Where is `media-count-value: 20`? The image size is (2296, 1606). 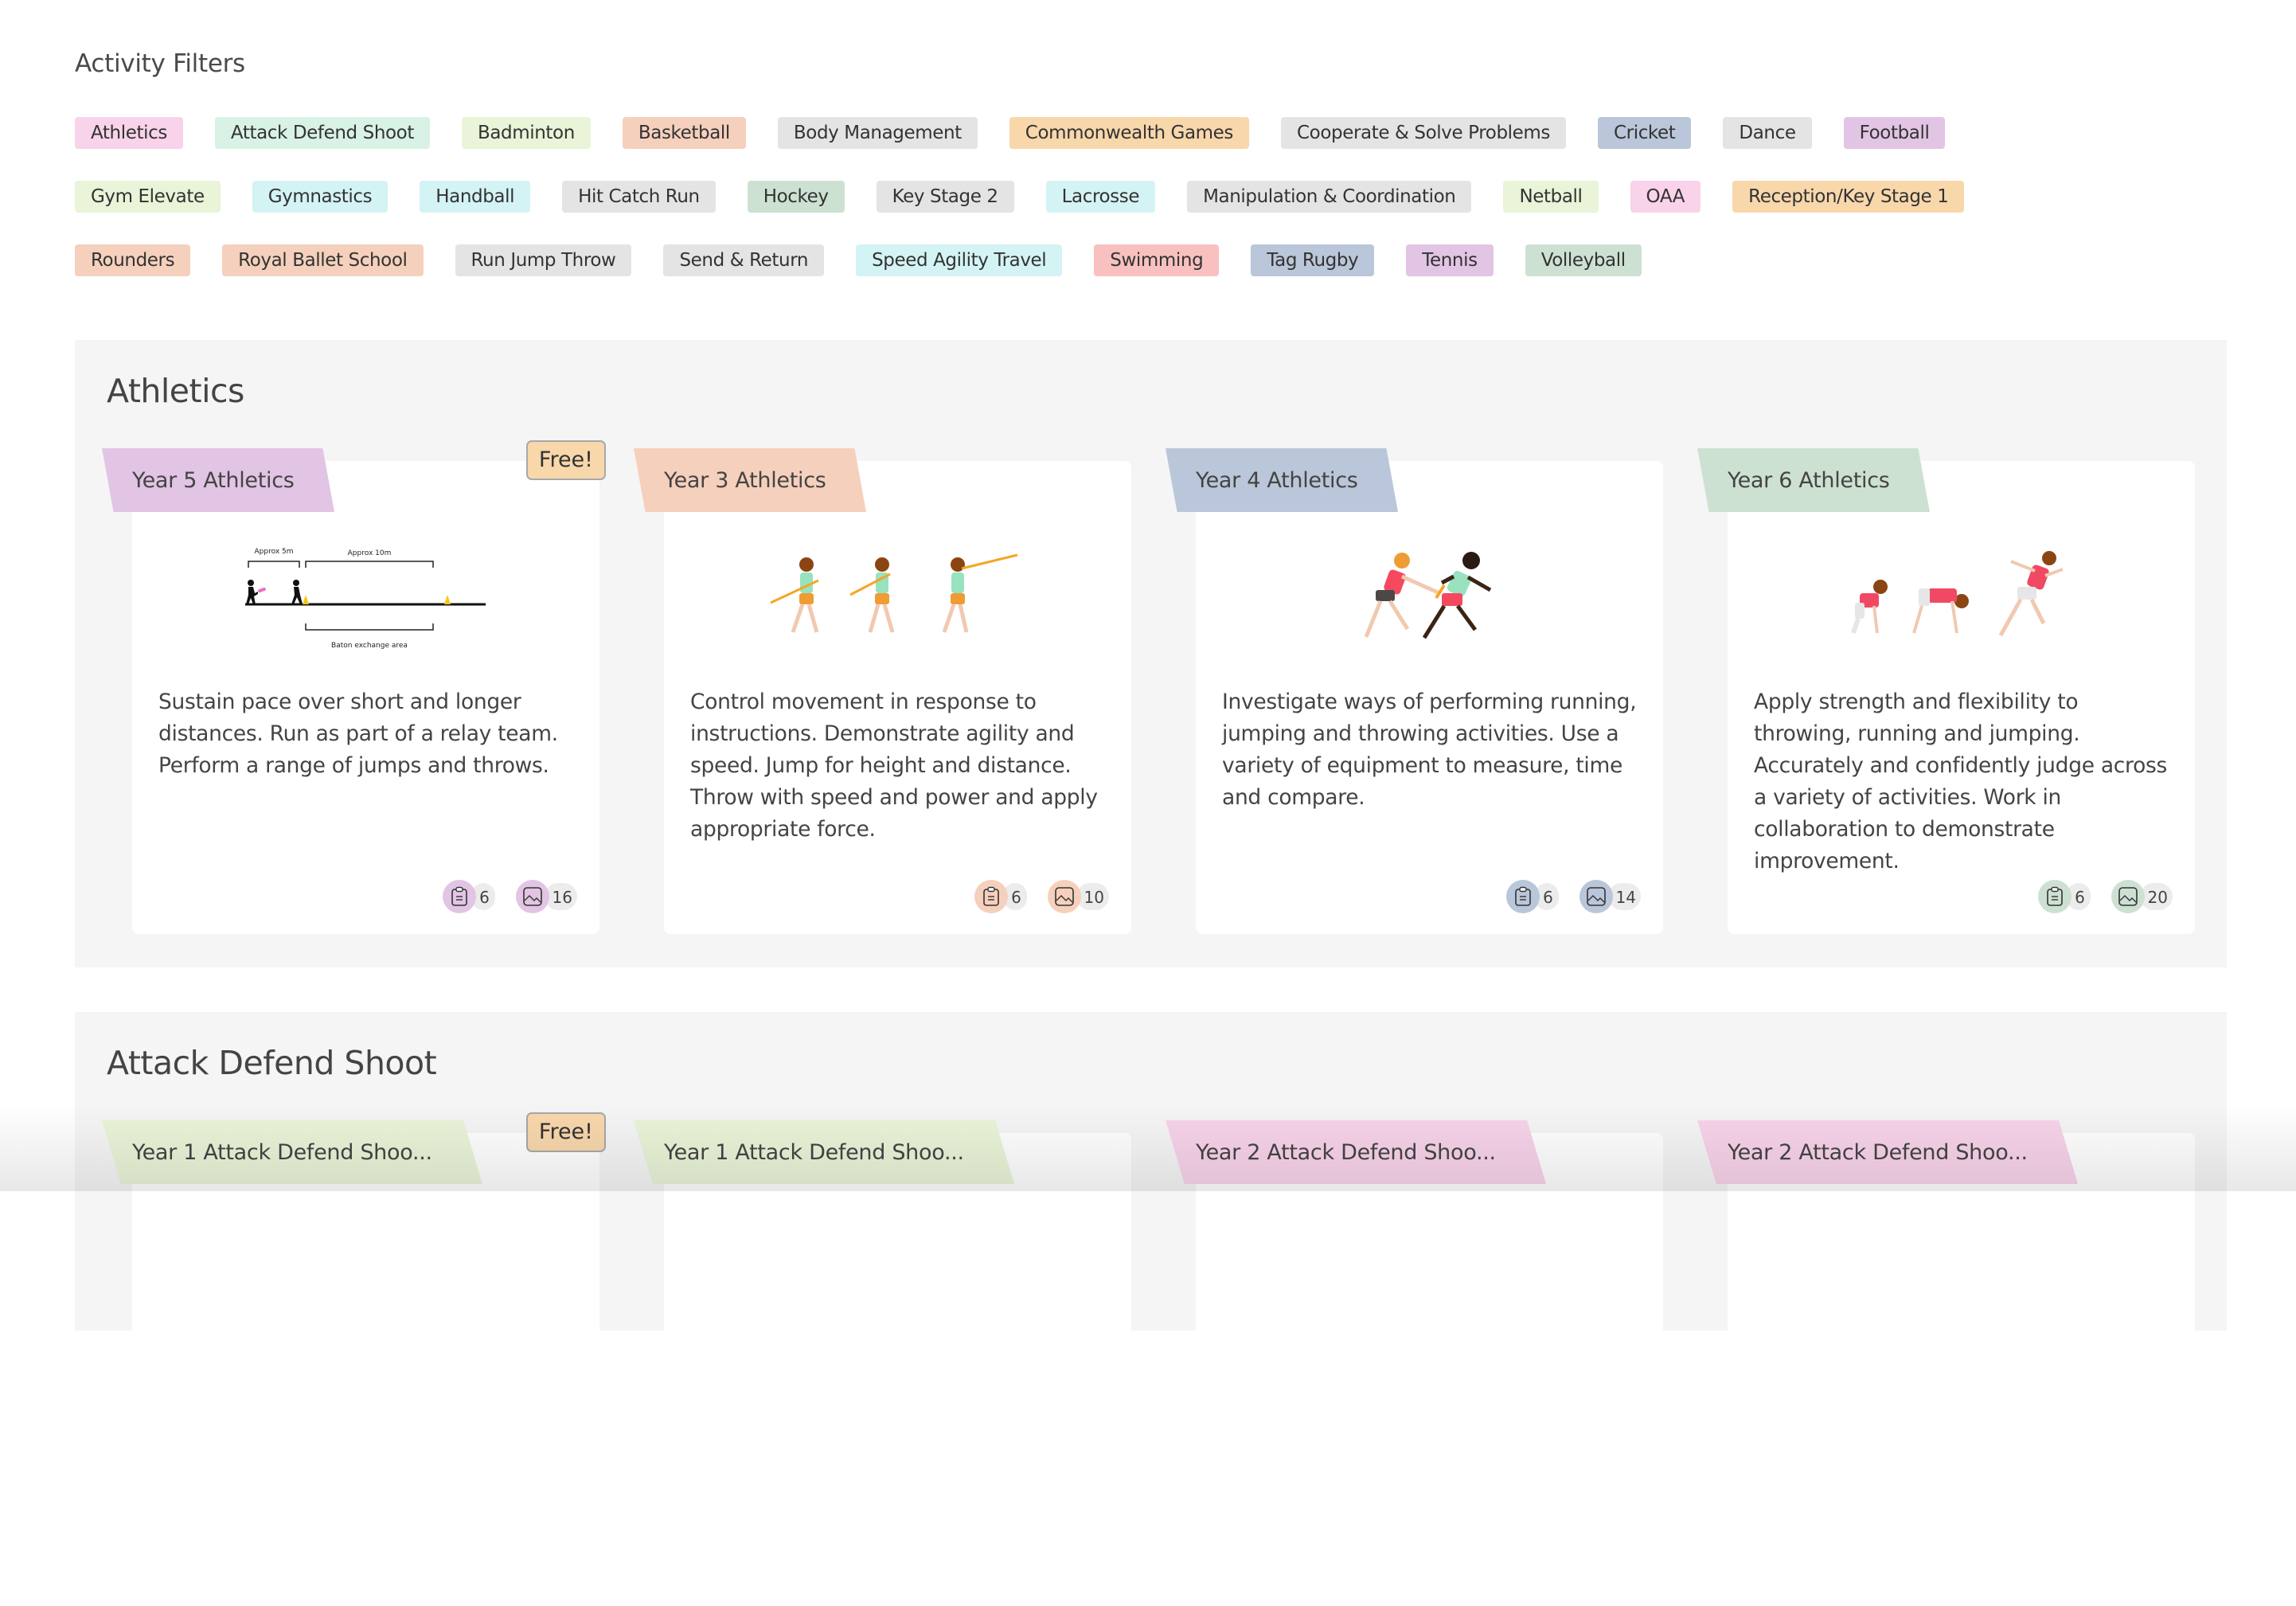
media-count-value: 20 is located at coordinates (2156, 896).